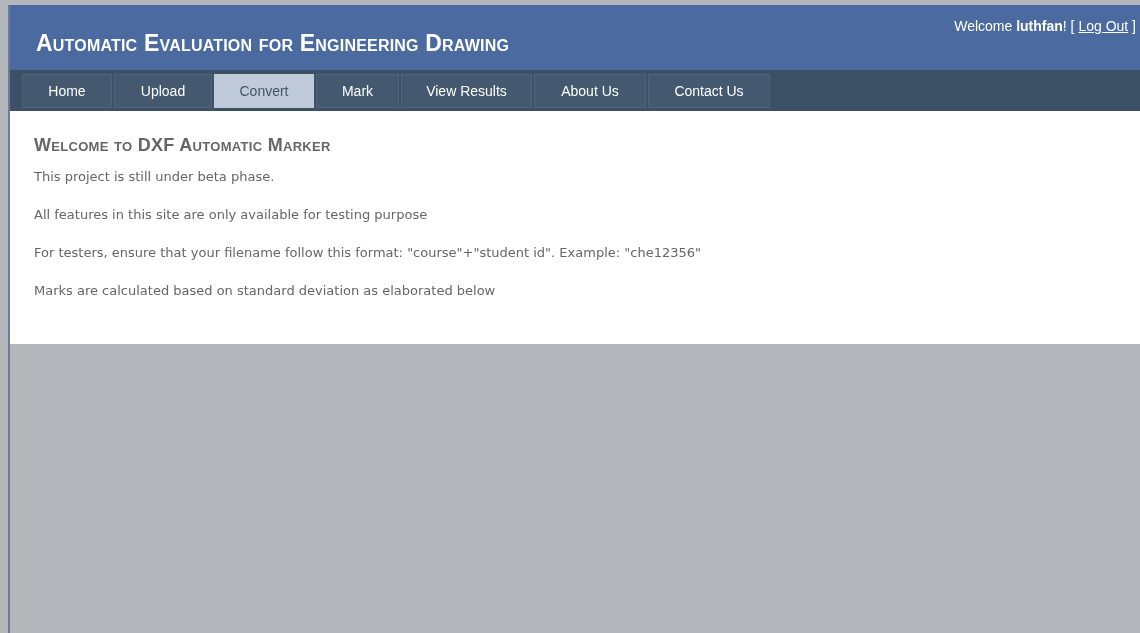  What do you see at coordinates (1045, 25) in the screenshot?
I see `welcome-text: Welcome luthfan! [ Log Out ]` at bounding box center [1045, 25].